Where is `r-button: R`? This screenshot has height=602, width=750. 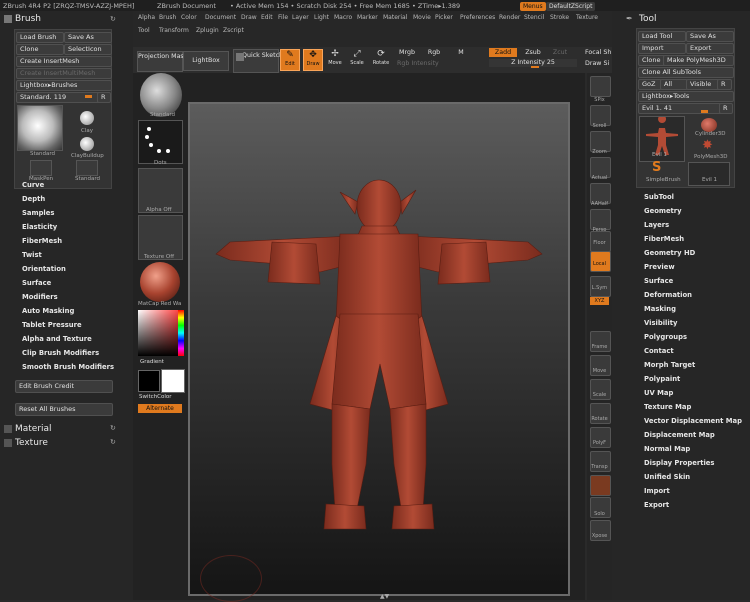 r-button: R is located at coordinates (104, 97).